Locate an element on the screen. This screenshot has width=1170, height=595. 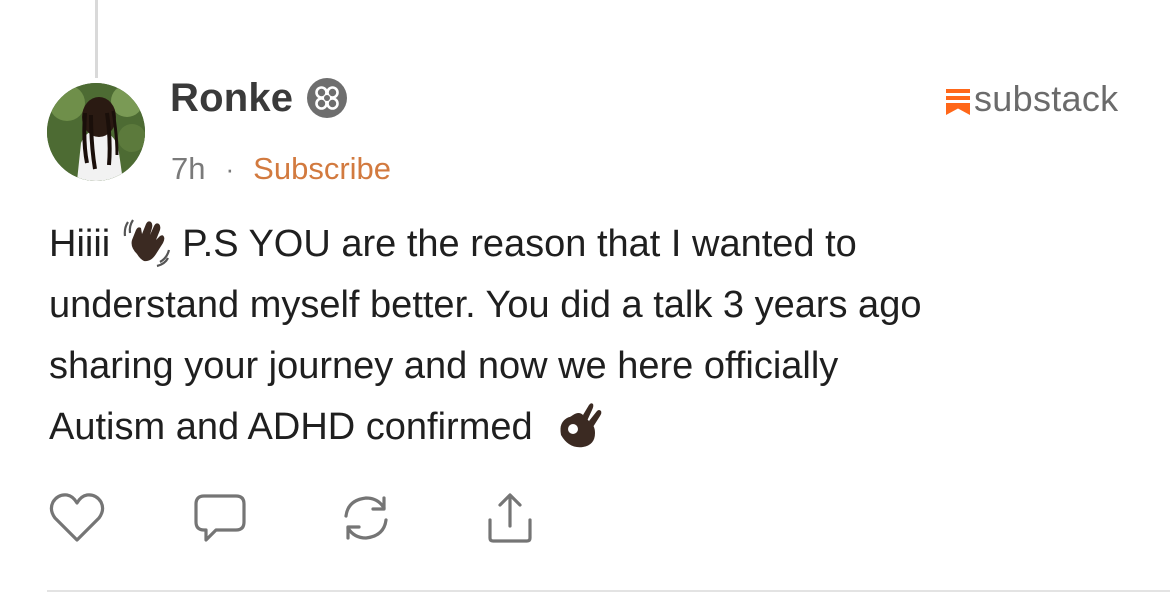
post-actions is located at coordinates (347, 518).